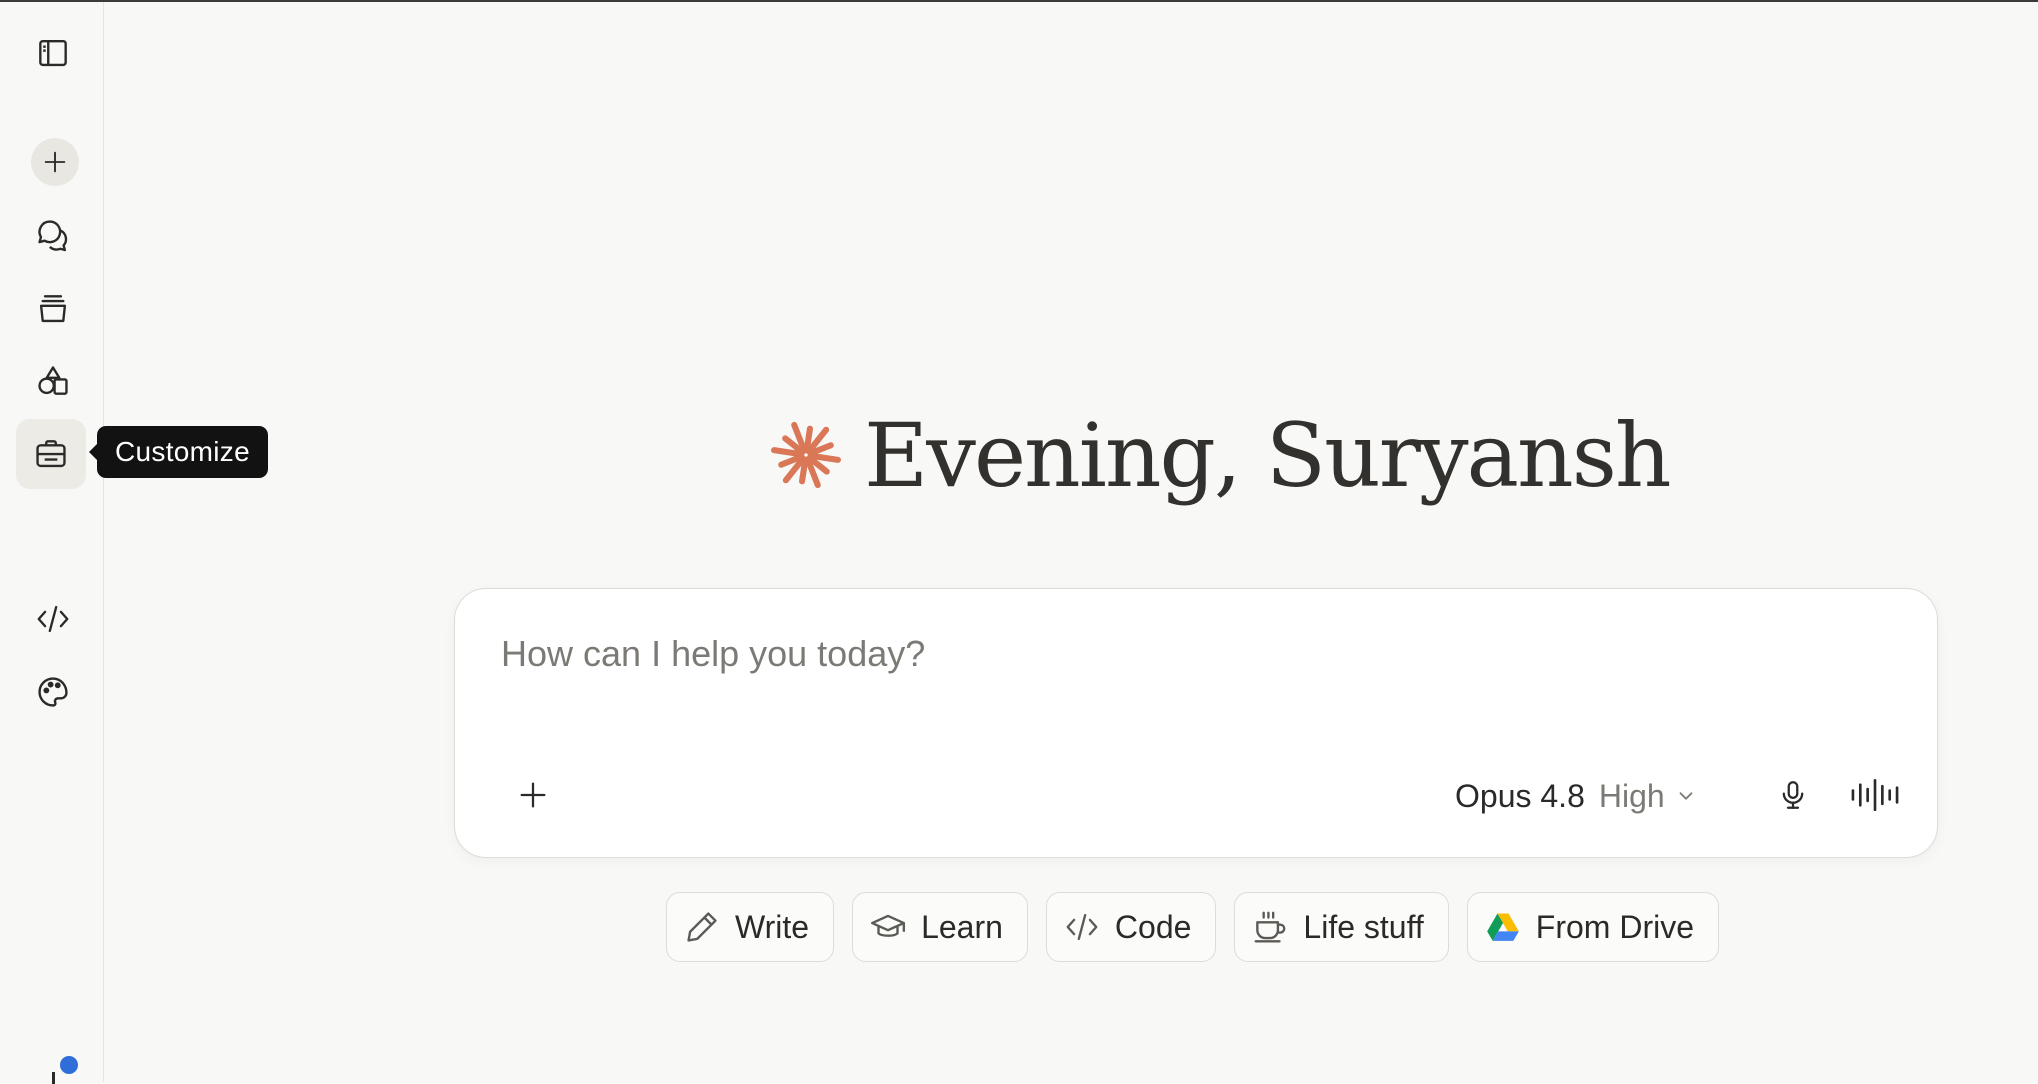 This screenshot has height=1084, width=2038. I want to click on avatar, so click(53, 1078).